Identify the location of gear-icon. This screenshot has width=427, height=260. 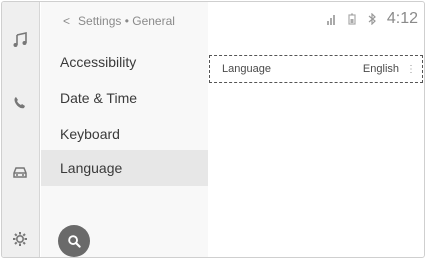
(20, 239).